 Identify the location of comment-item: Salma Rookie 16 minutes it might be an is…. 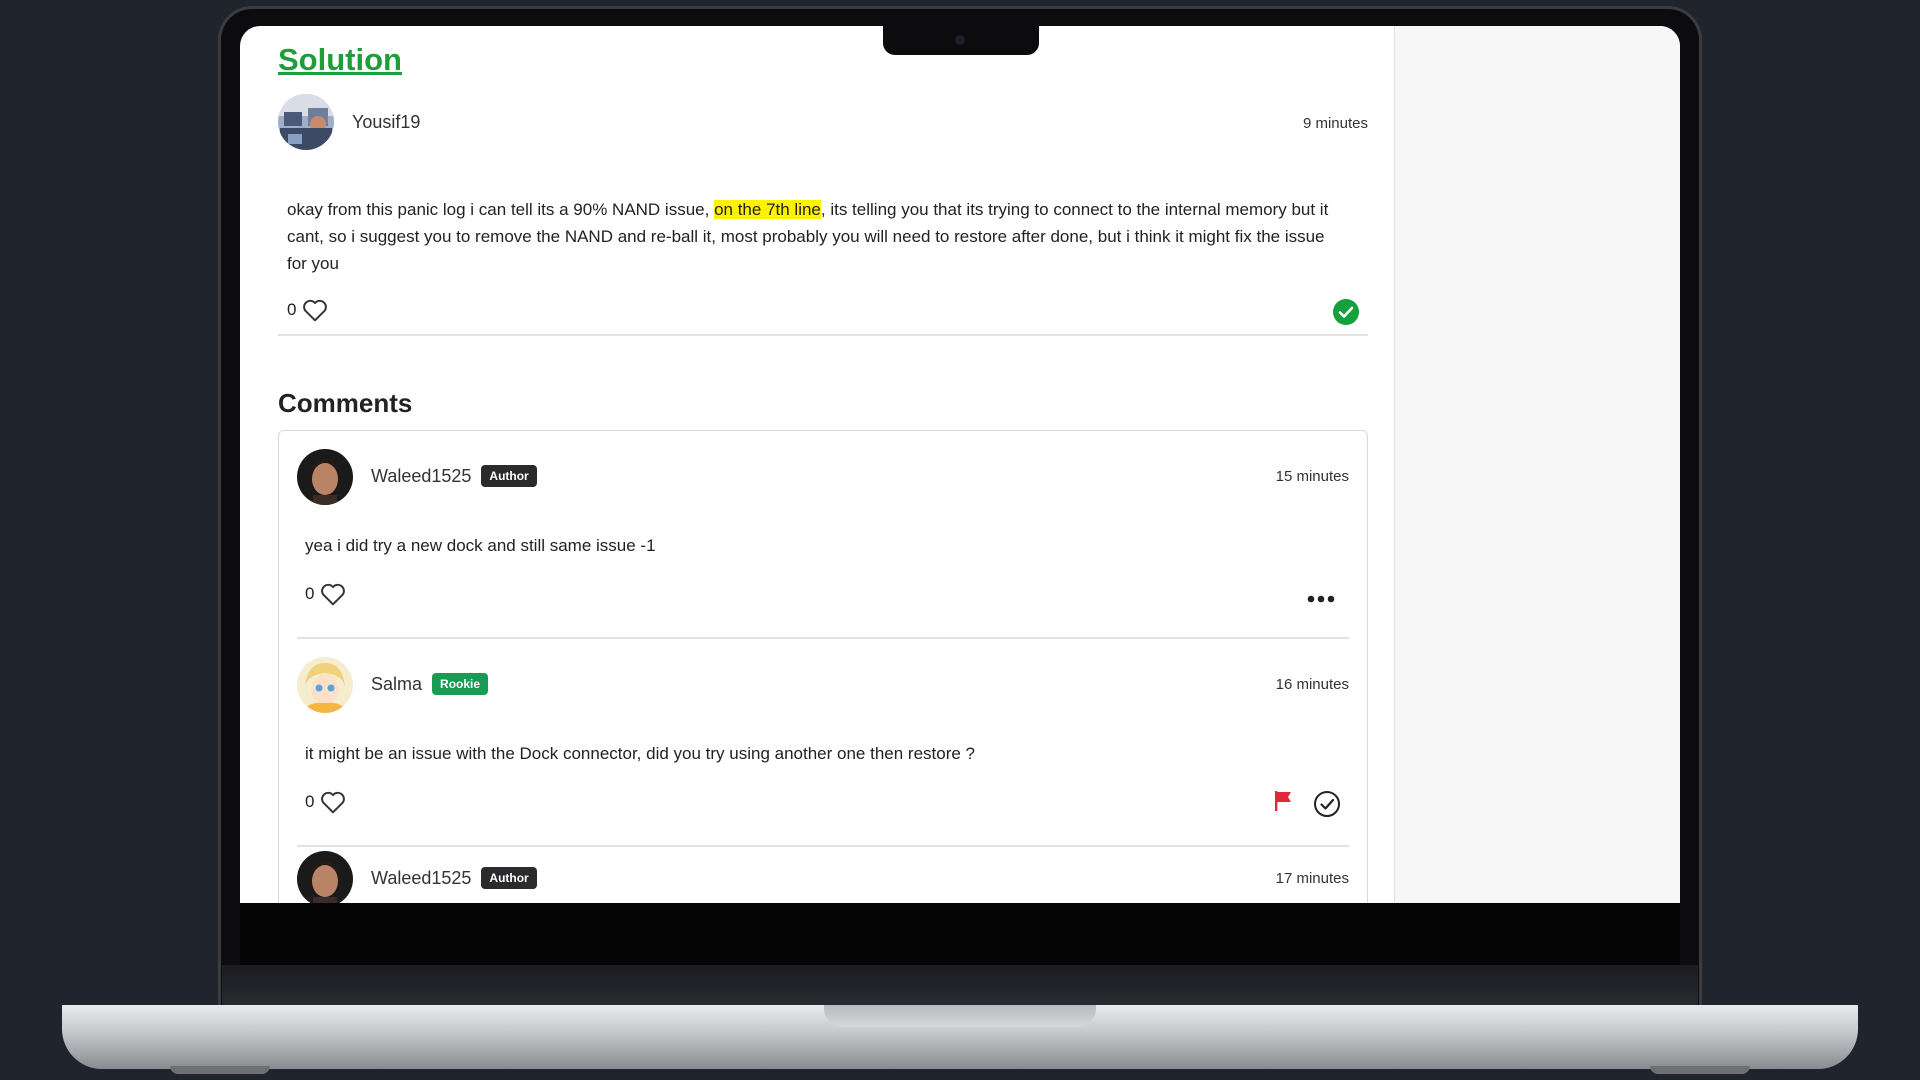
(823, 752).